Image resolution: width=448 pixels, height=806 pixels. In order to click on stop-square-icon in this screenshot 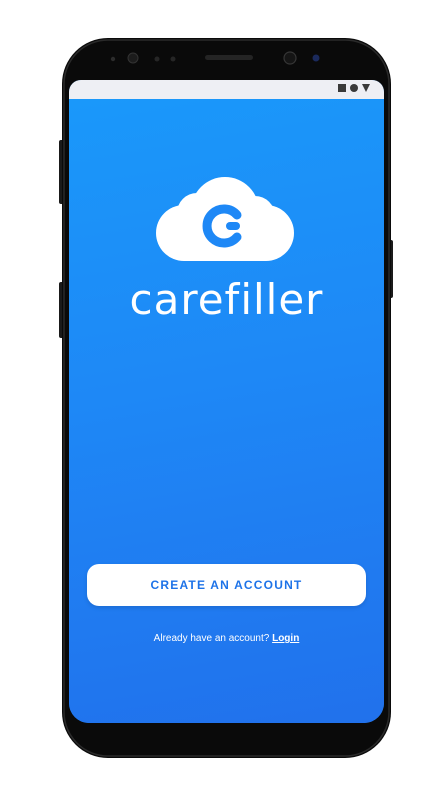, I will do `click(342, 88)`.